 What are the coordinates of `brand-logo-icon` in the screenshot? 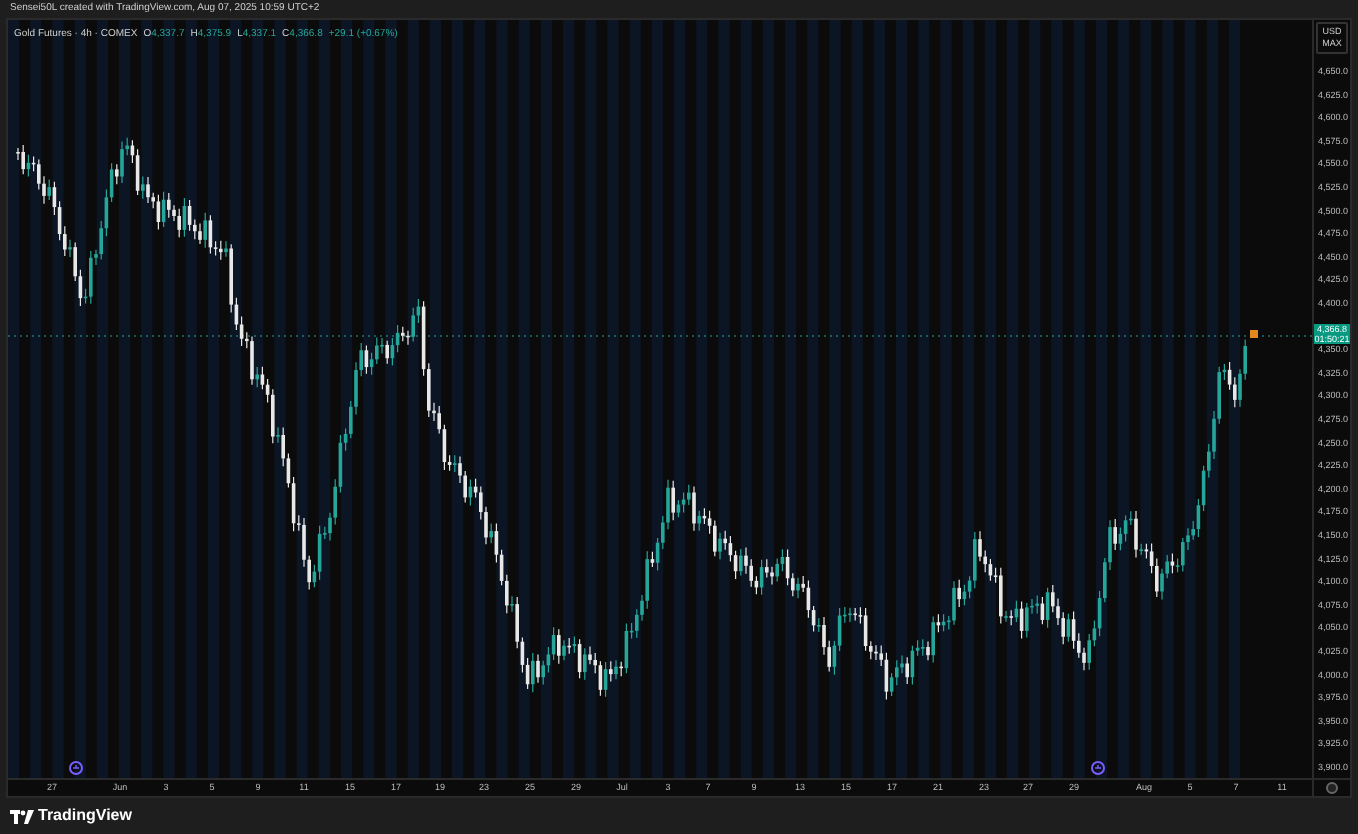 It's located at (22, 816).